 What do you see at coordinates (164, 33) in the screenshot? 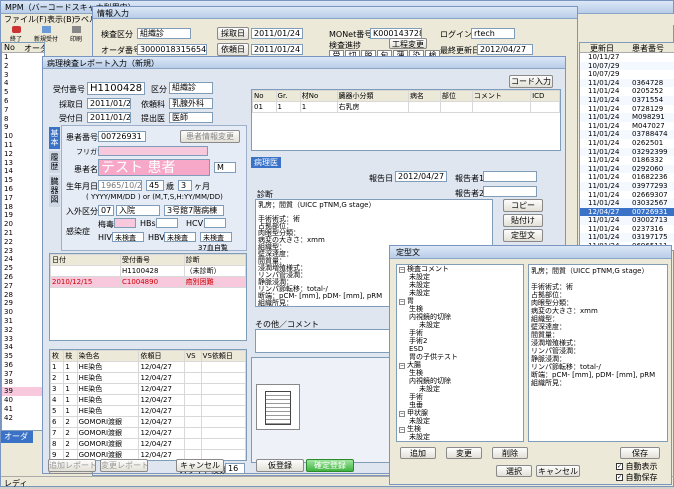
I see `kensa-kubun-select: 組織診` at bounding box center [164, 33].